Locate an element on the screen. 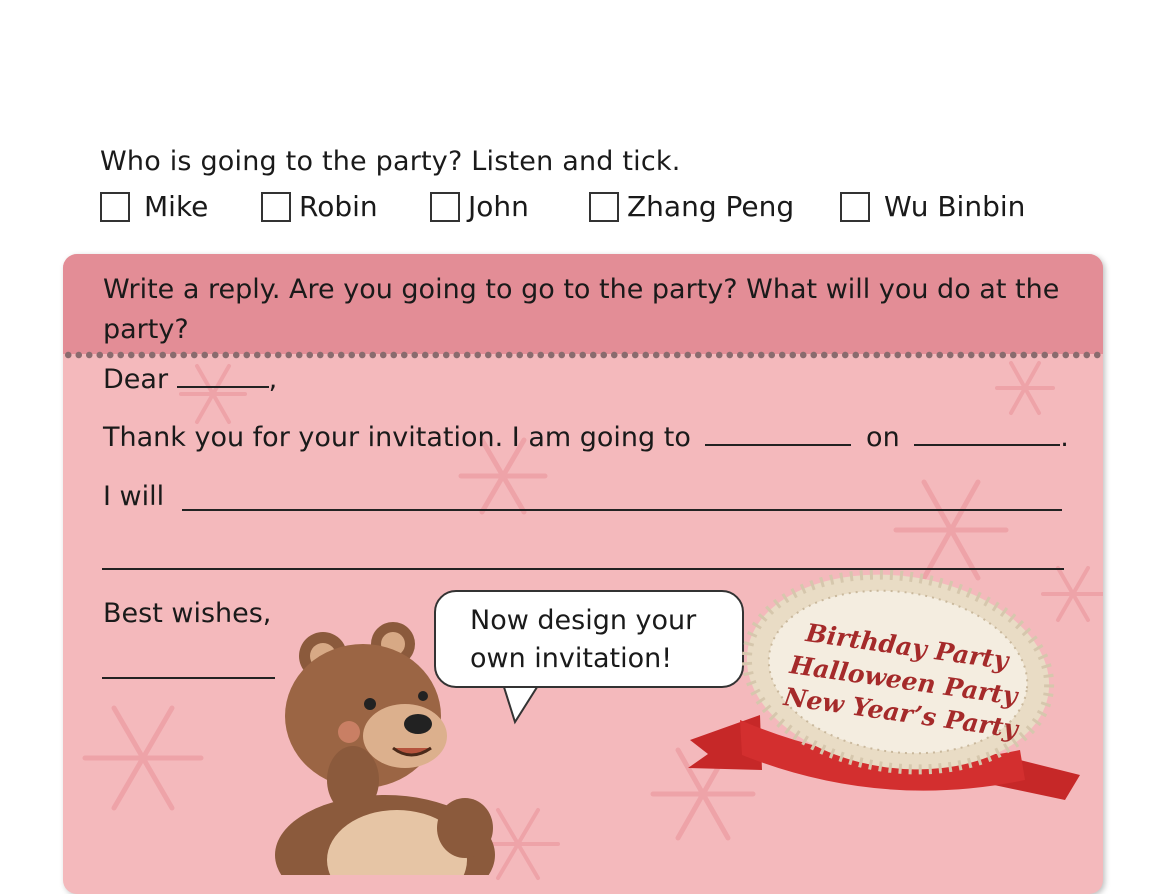 Image resolution: width=1165 pixels, height=894 pixels. letter-closing: Best wishes, is located at coordinates (187, 613).